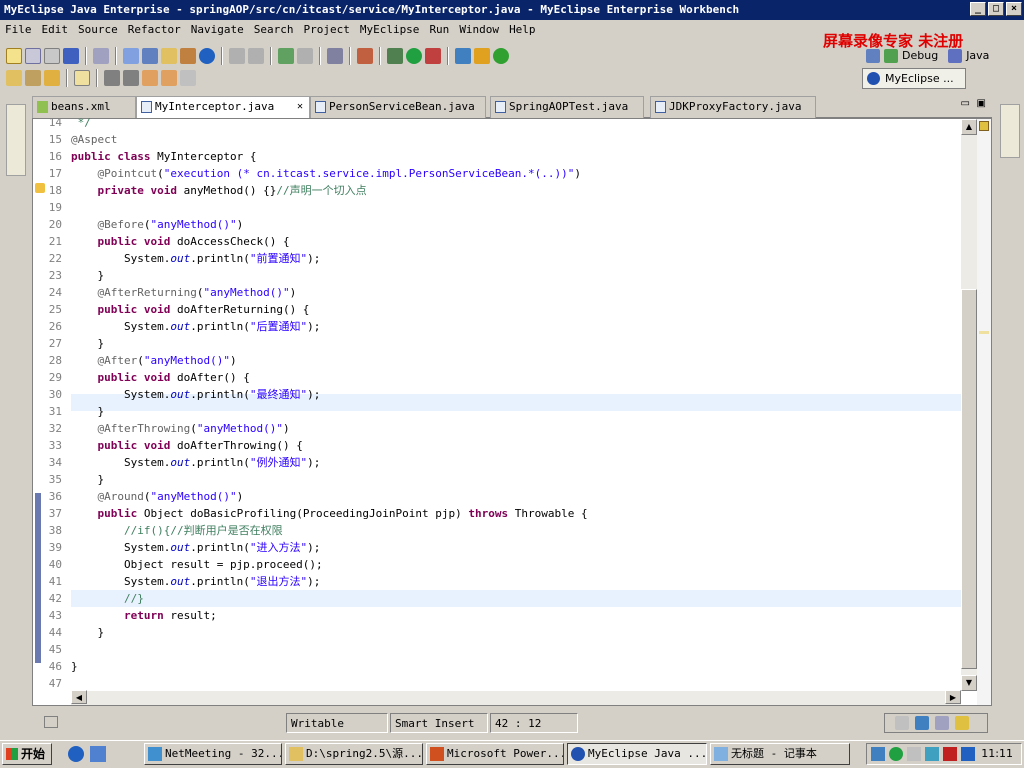 This screenshot has width=1024, height=768. I want to click on scroll-thumb, so click(969, 479).